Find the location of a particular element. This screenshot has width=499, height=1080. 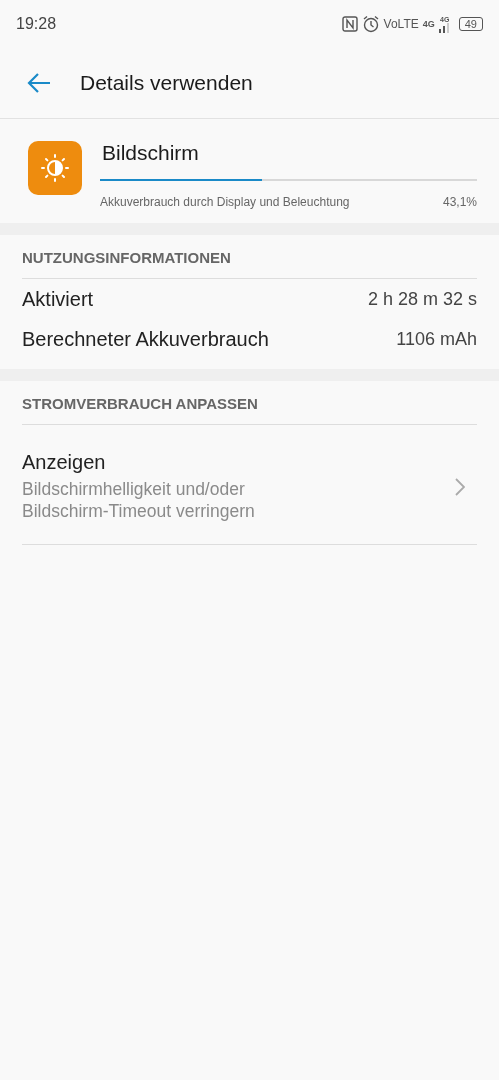

item-subtitle: Bildschirm-Timeout verringern is located at coordinates (138, 511).